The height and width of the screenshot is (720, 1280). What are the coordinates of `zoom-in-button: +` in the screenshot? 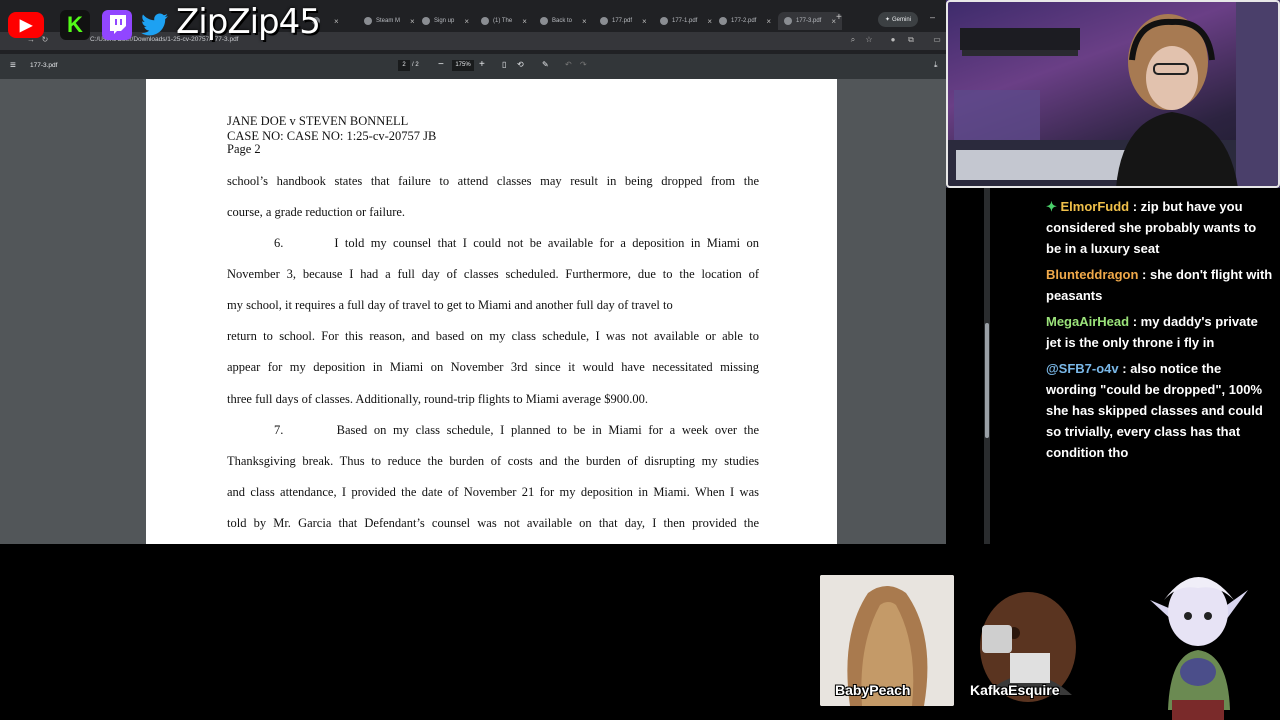 It's located at (482, 64).